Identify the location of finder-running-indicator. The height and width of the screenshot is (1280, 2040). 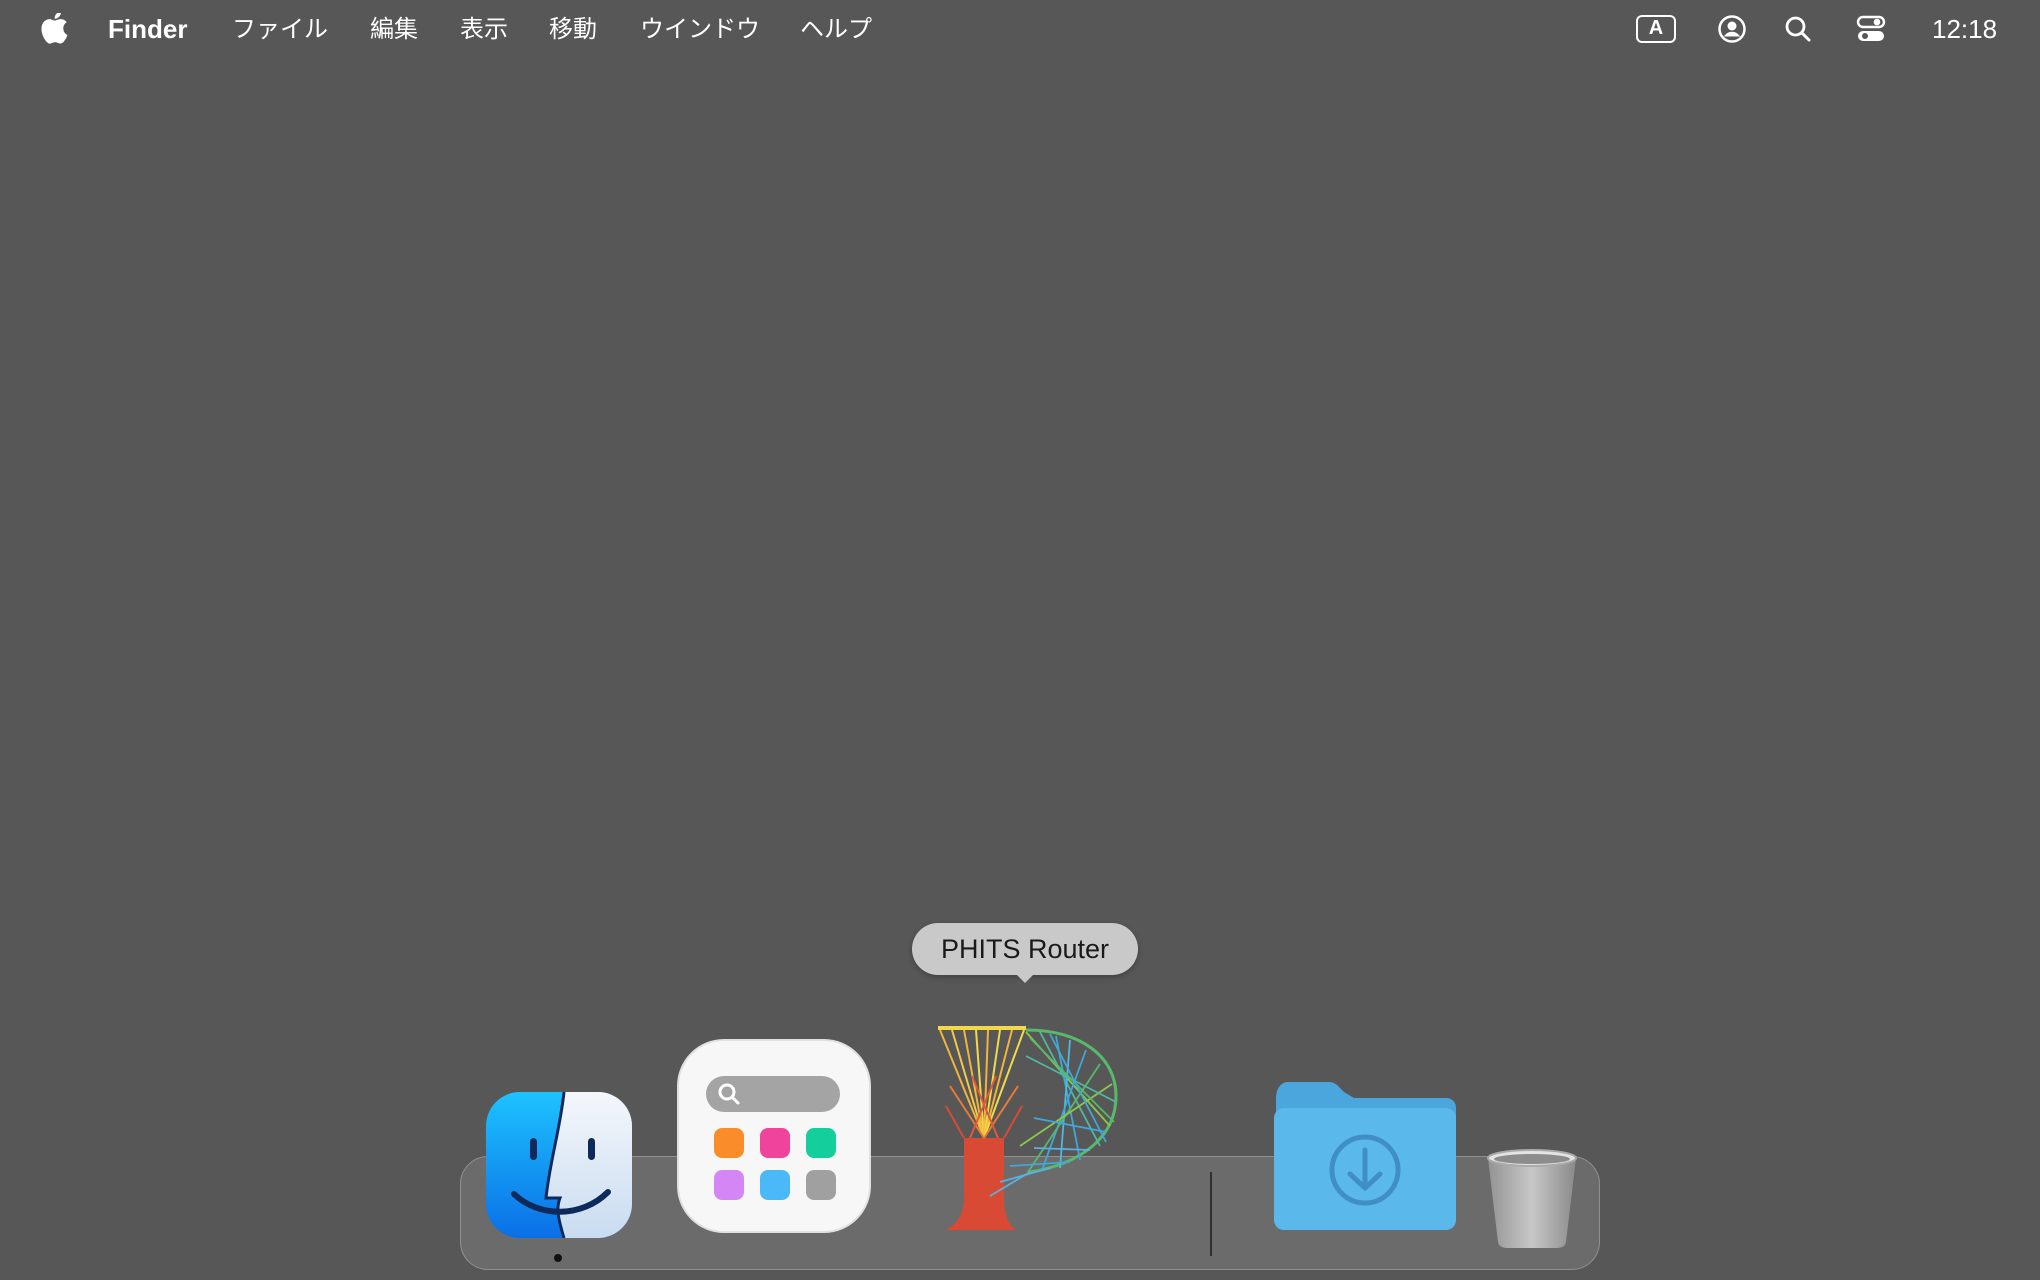
(558, 1258).